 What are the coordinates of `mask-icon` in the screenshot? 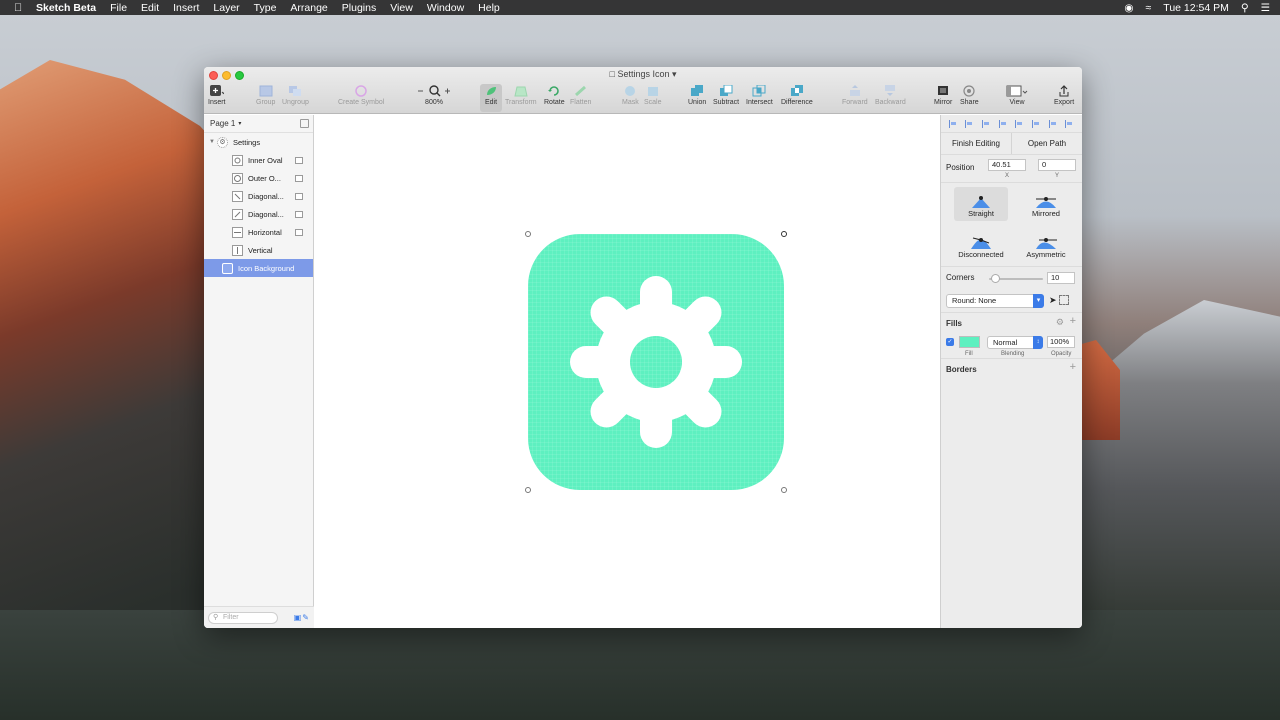 It's located at (630, 91).